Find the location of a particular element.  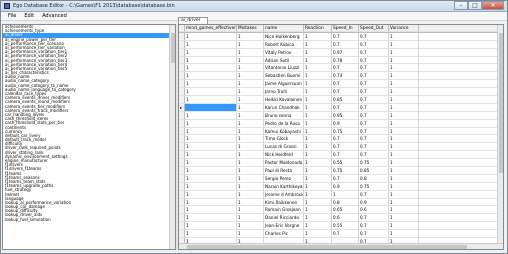

grid-cell: Robert Kubica is located at coordinates (284, 44).